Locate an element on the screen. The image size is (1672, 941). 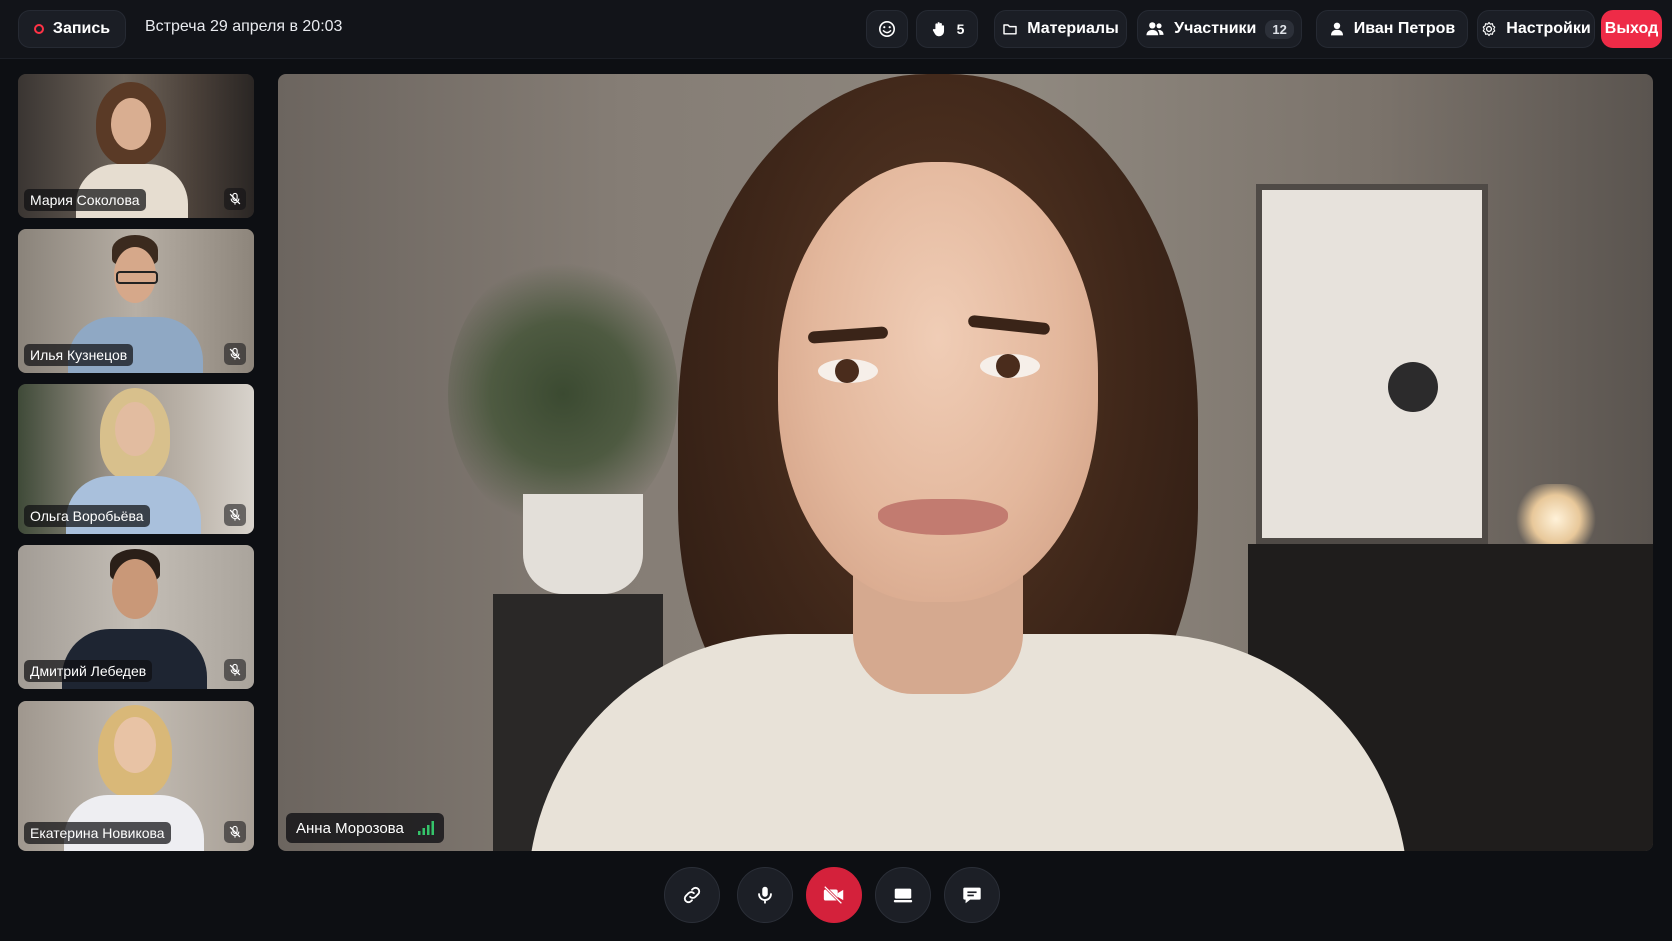
users-icon is located at coordinates (1155, 29).